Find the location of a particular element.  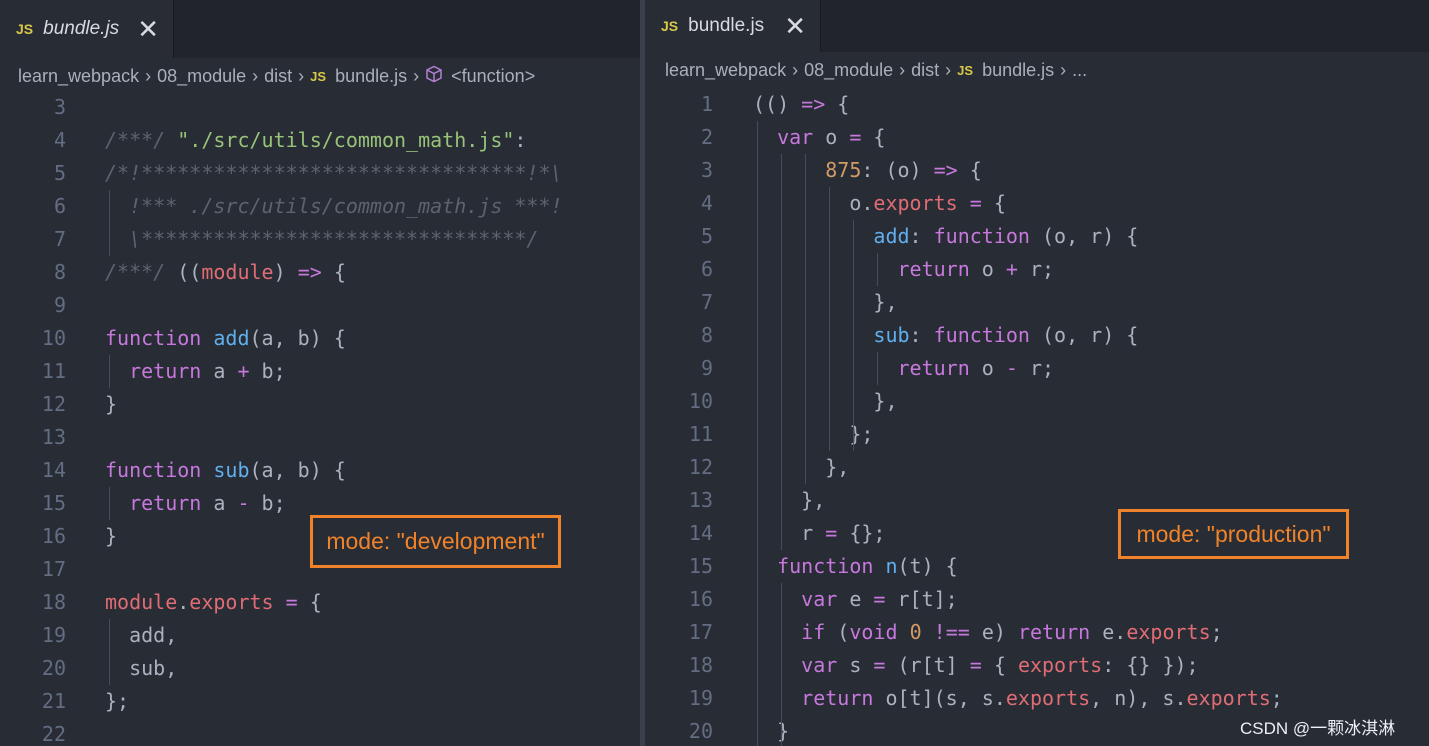

line-number: 13 is located at coordinates (700, 500).